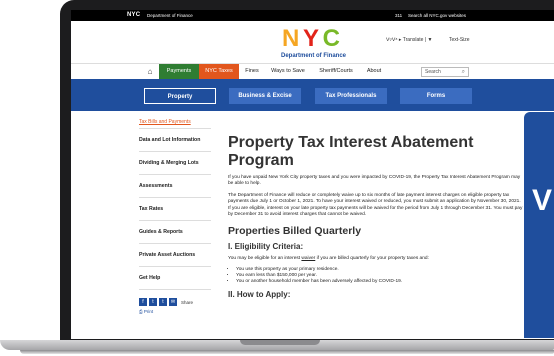 The height and width of the screenshot is (356, 554). I want to click on department-label: Department of Finance, so click(313, 56).